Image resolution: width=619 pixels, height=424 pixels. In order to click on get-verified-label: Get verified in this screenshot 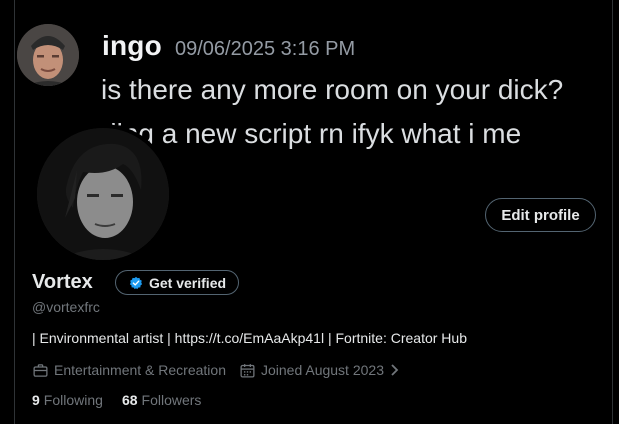, I will do `click(188, 282)`.